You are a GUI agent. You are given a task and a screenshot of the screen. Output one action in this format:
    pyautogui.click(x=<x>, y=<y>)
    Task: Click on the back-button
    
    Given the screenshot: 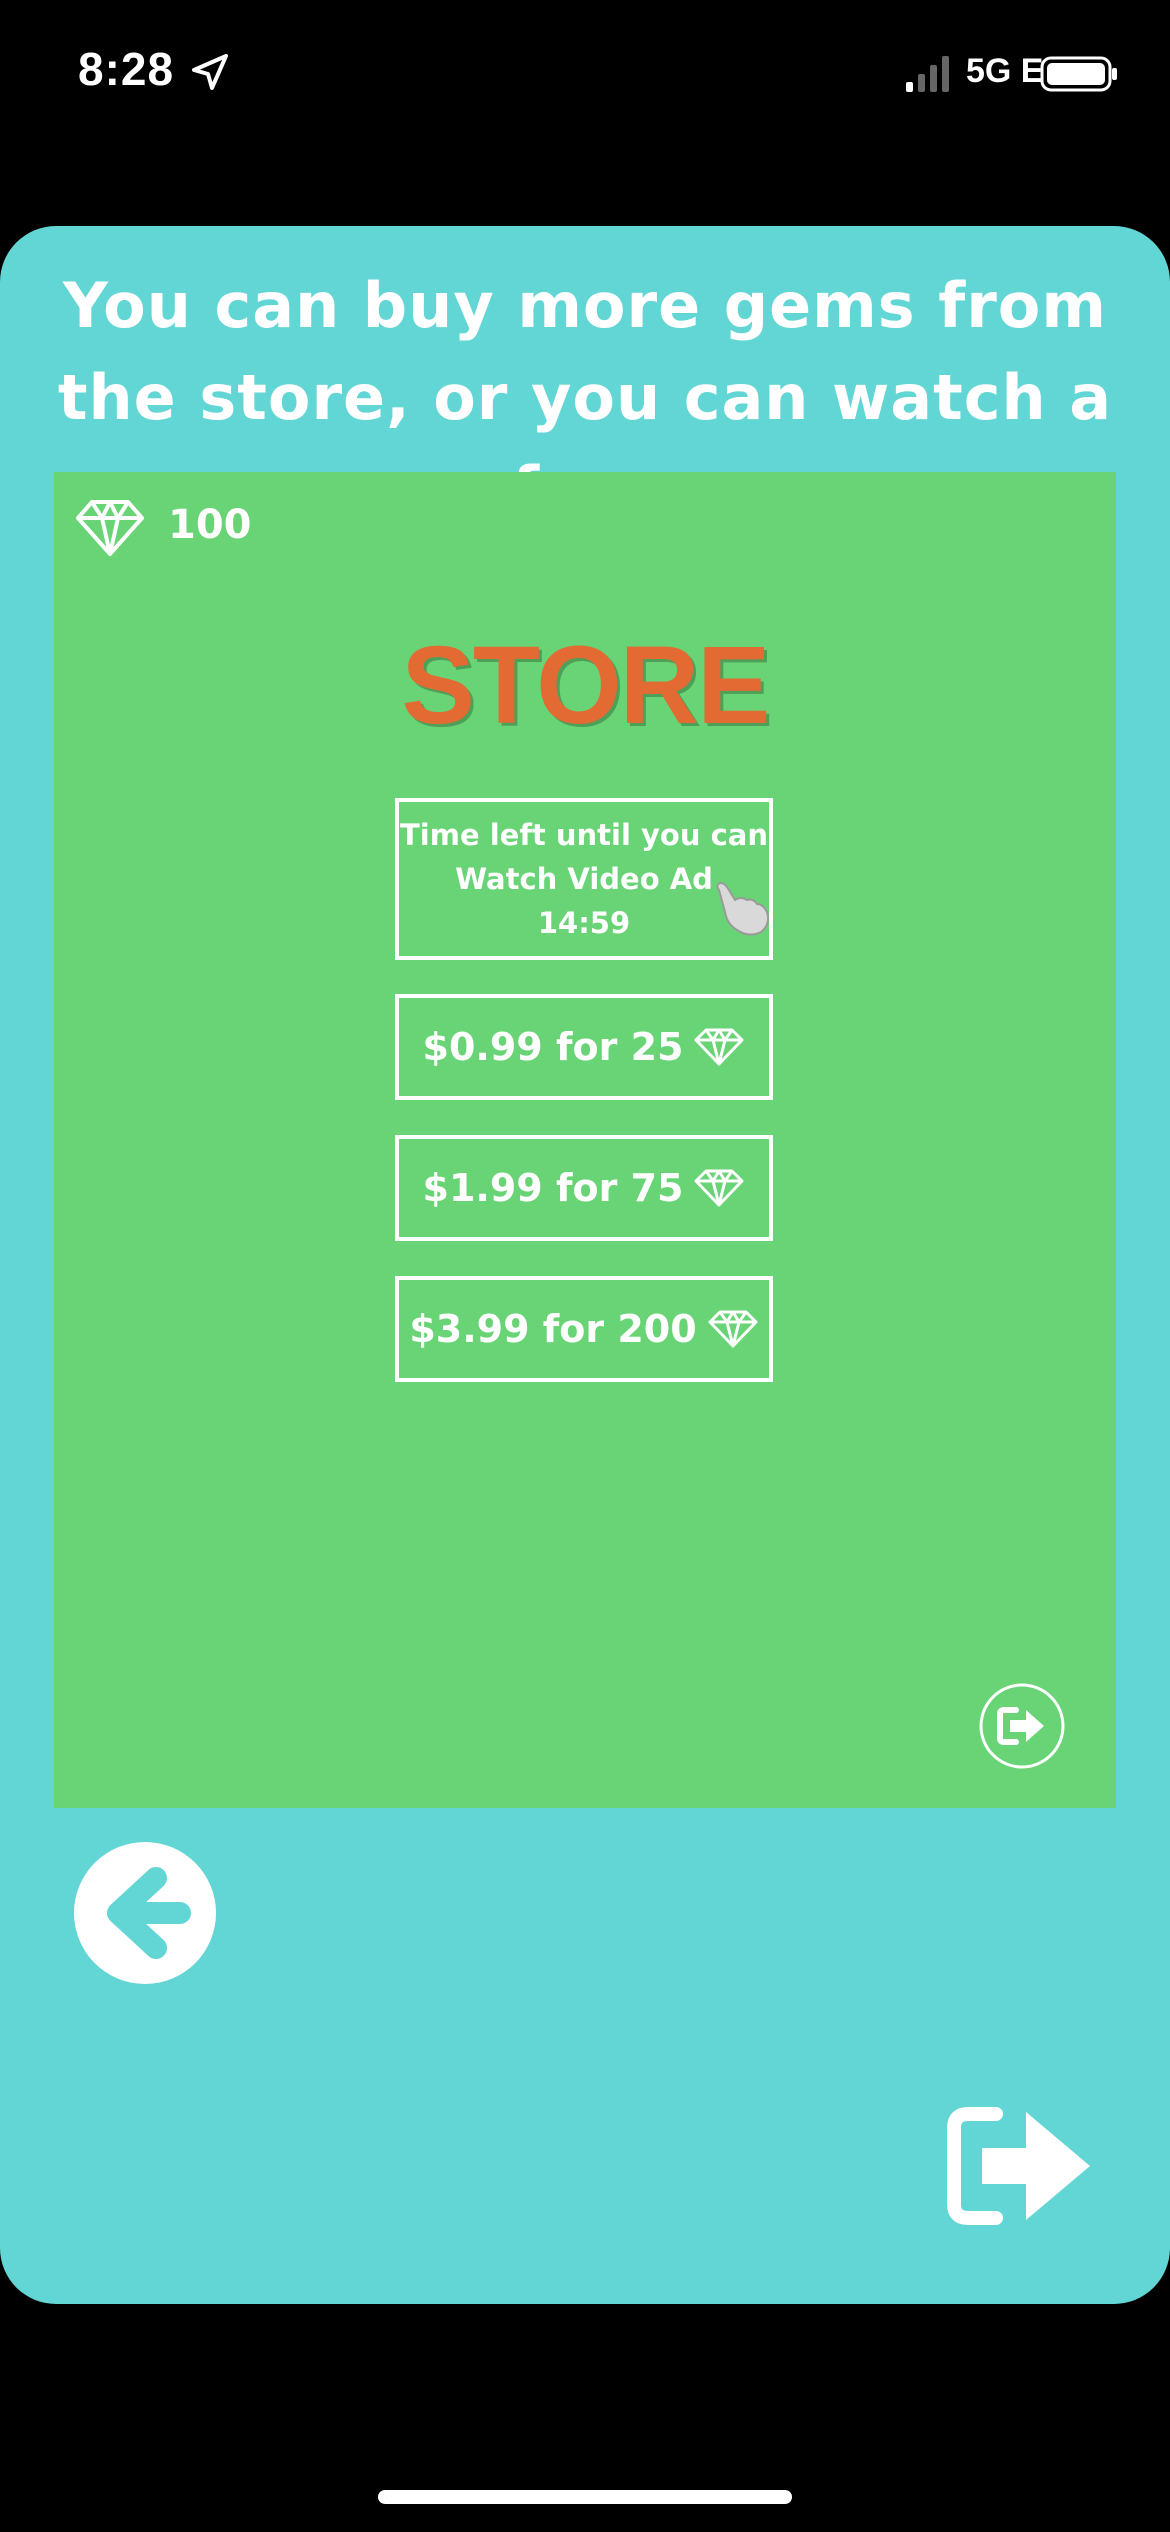 What is the action you would take?
    pyautogui.click(x=145, y=1913)
    